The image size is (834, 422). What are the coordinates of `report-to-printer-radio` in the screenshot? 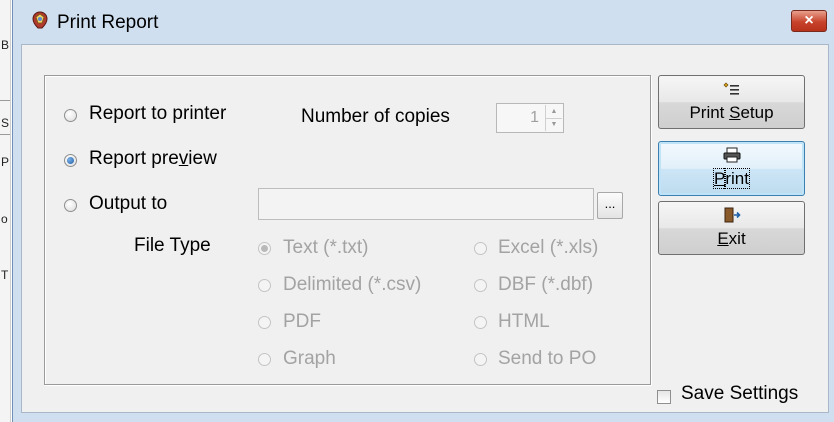 It's located at (70, 115).